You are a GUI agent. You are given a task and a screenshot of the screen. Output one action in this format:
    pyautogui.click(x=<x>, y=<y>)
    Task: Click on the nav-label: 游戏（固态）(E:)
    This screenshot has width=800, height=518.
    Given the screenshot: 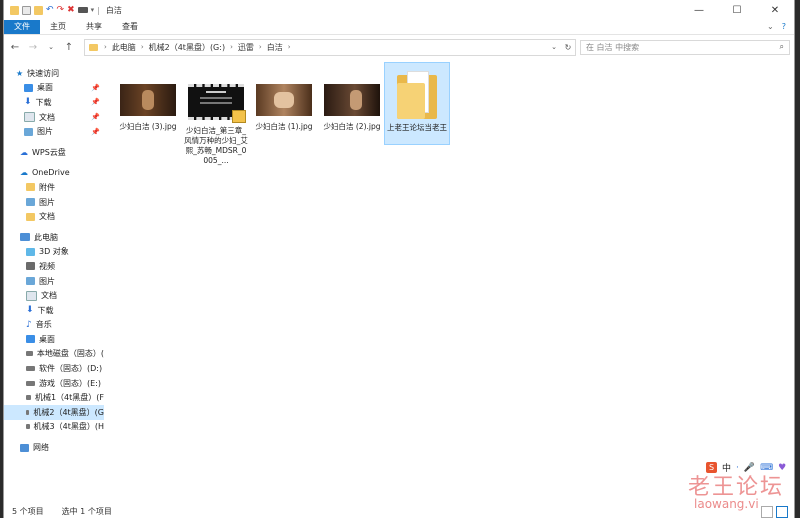 What is the action you would take?
    pyautogui.click(x=70, y=383)
    